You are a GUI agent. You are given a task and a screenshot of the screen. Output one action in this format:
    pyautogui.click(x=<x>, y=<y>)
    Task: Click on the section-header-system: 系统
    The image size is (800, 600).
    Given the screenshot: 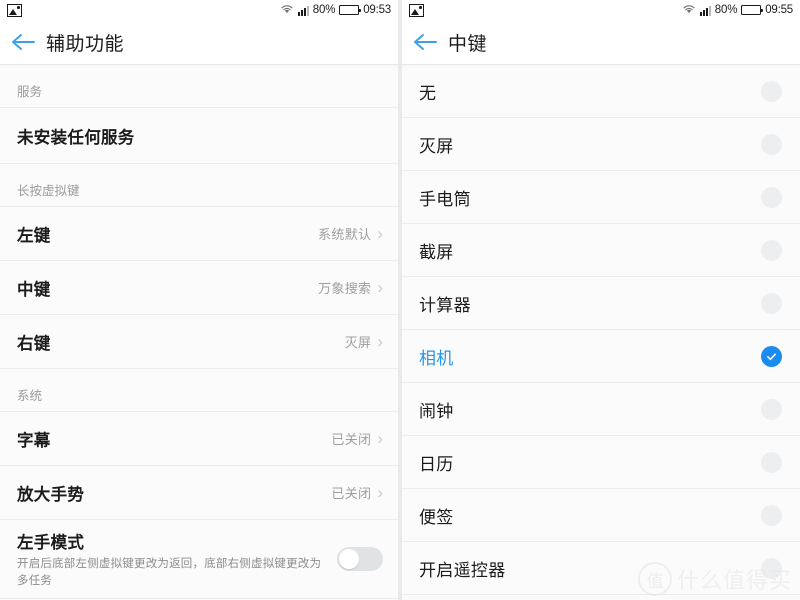 What is the action you would take?
    pyautogui.click(x=199, y=390)
    